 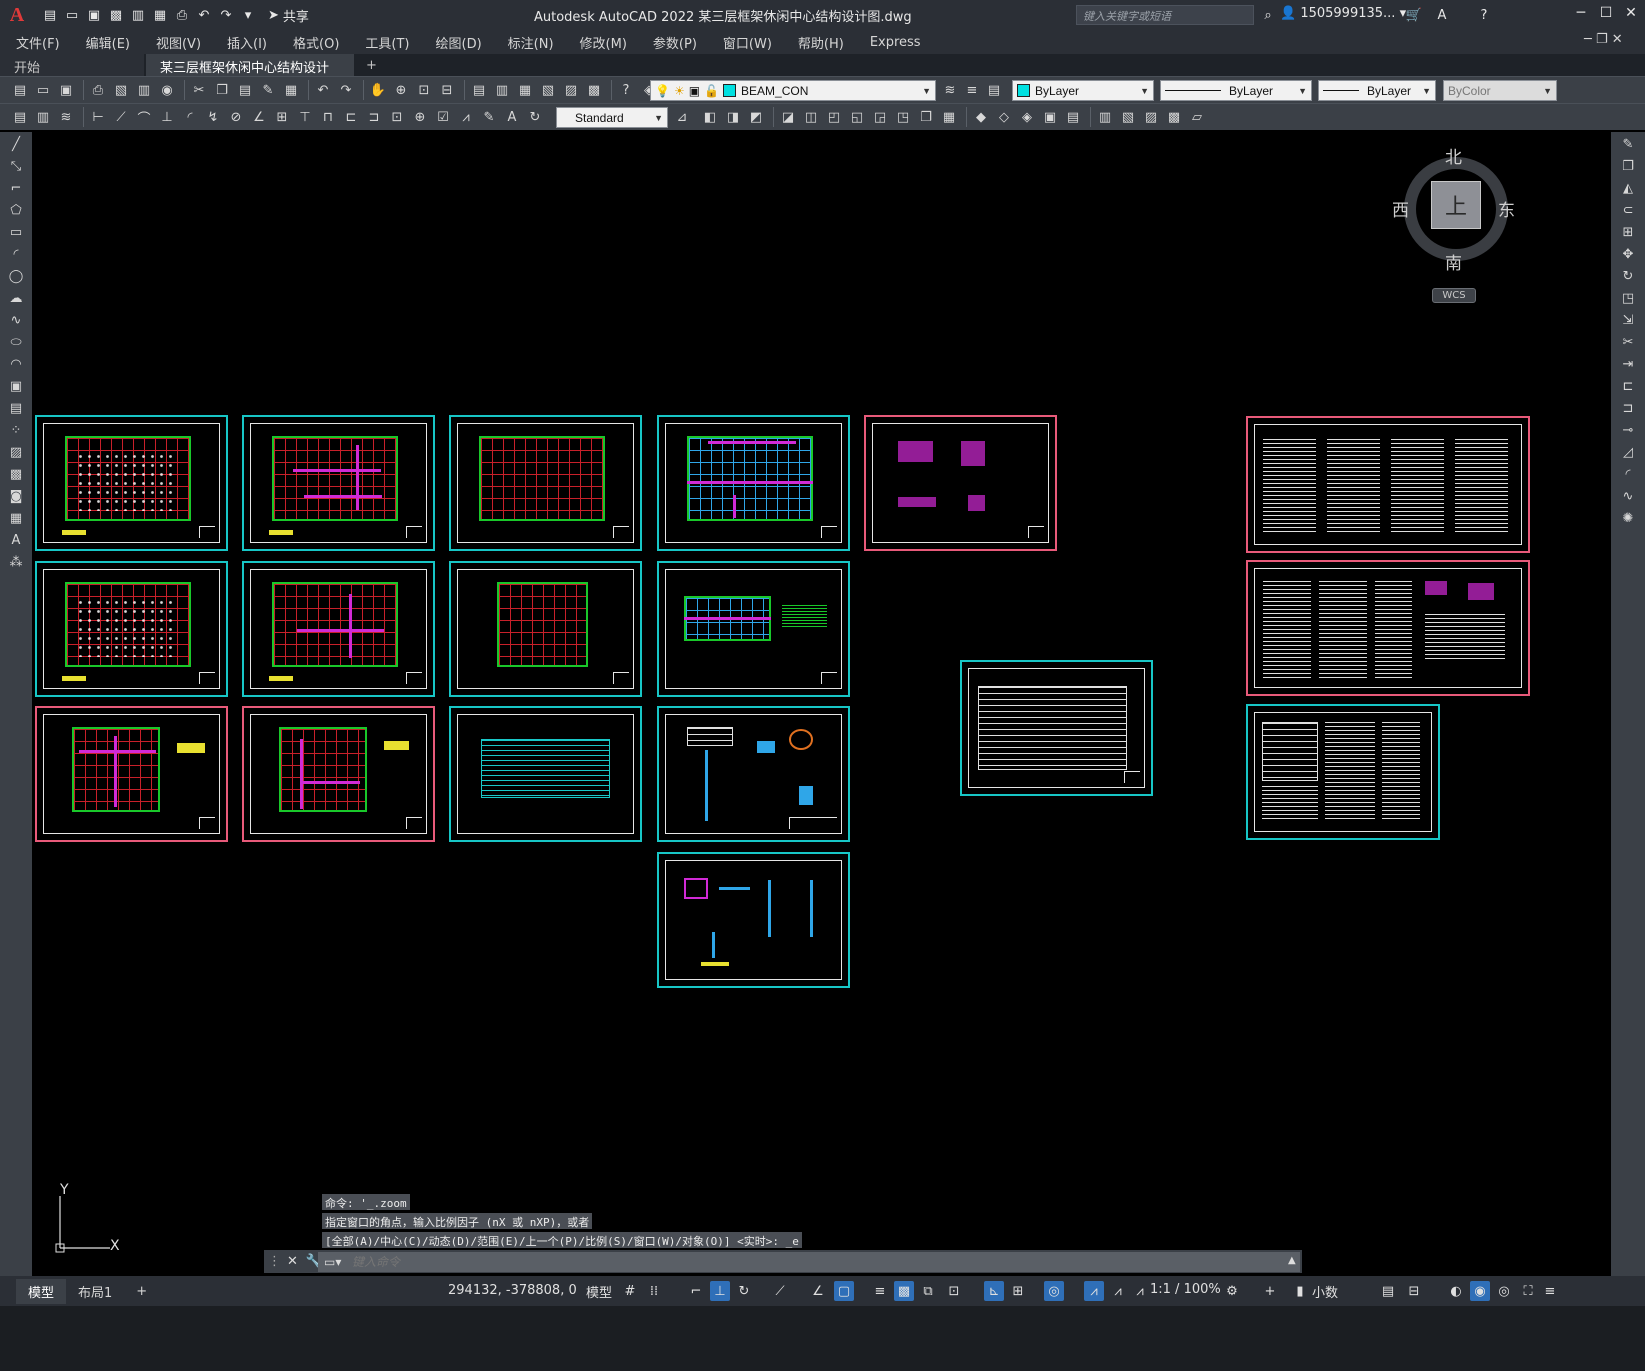 What do you see at coordinates (994, 1291) in the screenshot?
I see `dynamic-ucs-icon: ⊾` at bounding box center [994, 1291].